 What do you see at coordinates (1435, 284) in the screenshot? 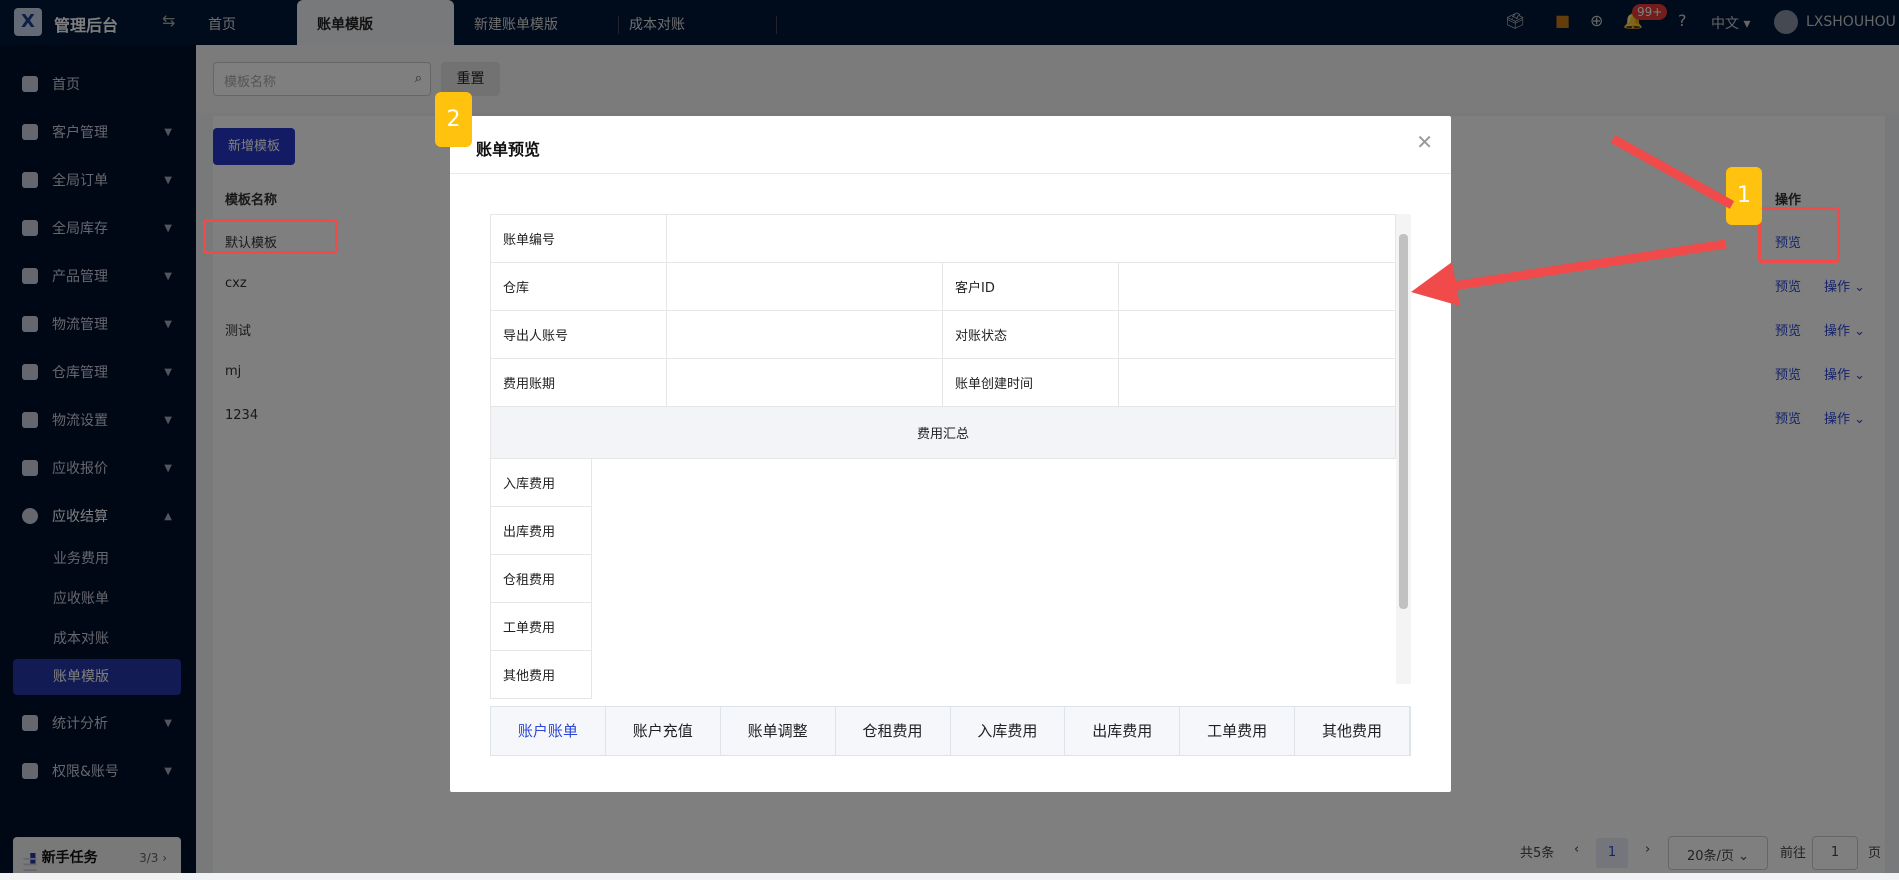
I see `arrow-head-icon` at bounding box center [1435, 284].